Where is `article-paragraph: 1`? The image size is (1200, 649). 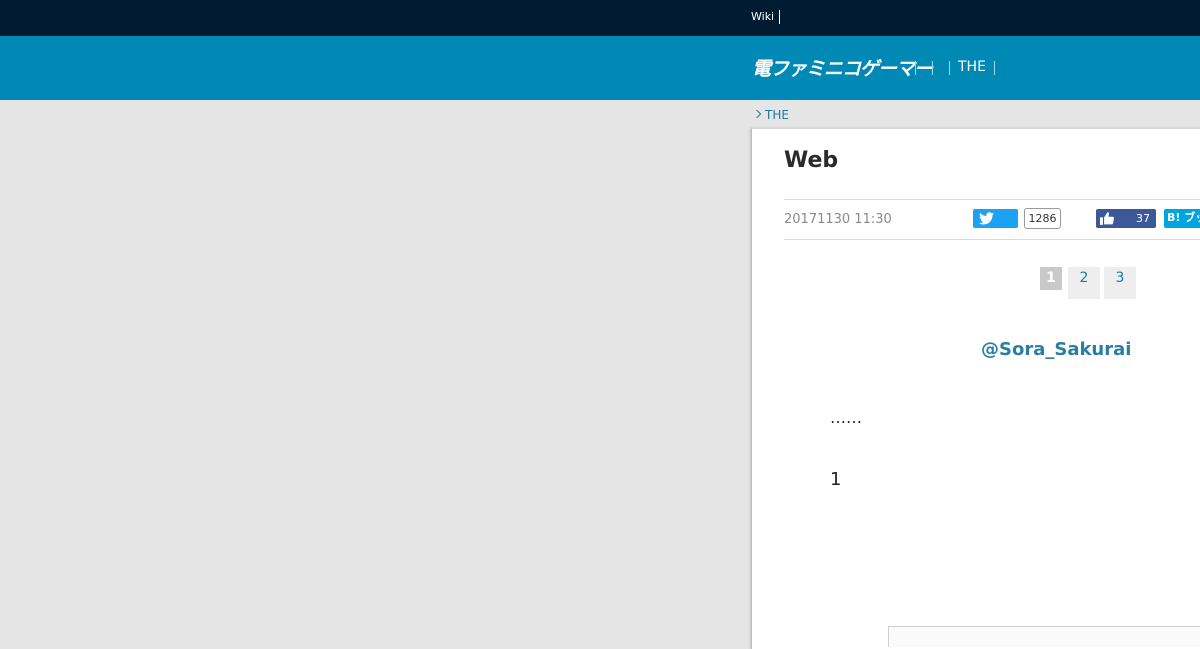
article-paragraph: 1 is located at coordinates (836, 479).